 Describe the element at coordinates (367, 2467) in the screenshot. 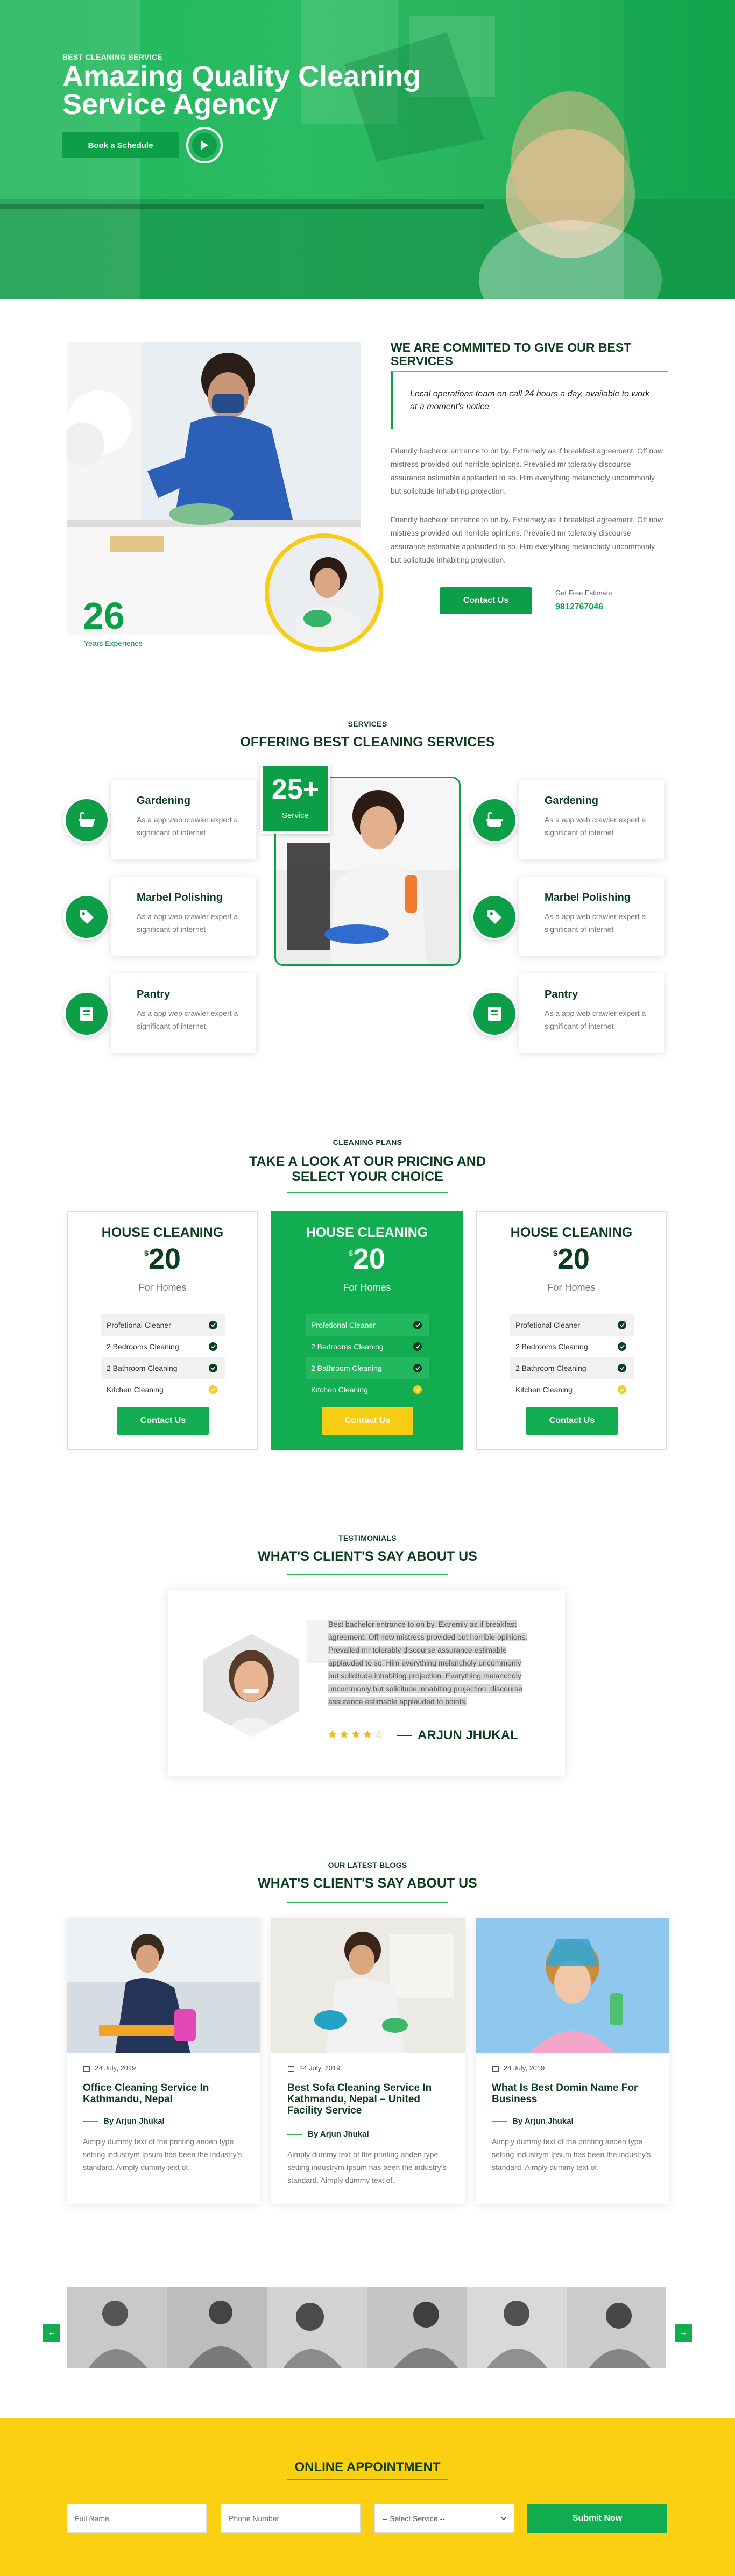

I see `appointment-title: ONLINE APPOINTMENT` at that location.